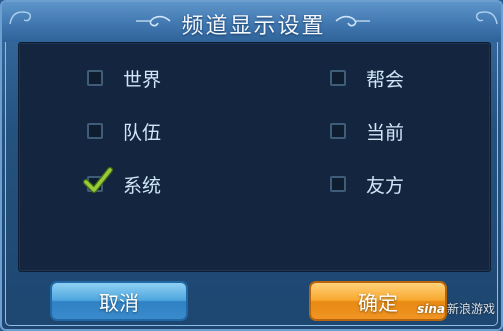 The image size is (503, 331). I want to click on sina-games-watermark: sina 新浪游戏, so click(456, 308).